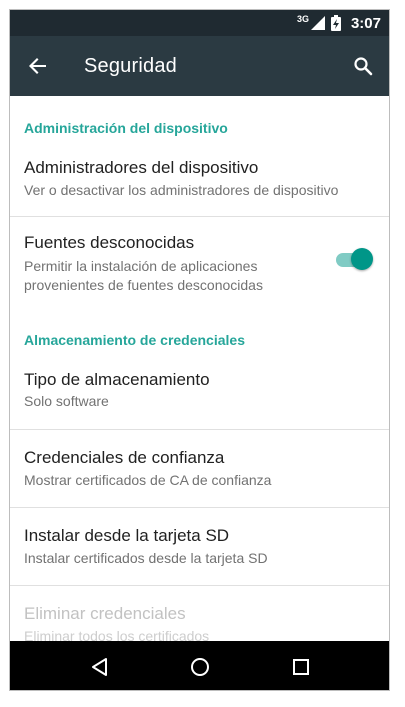  What do you see at coordinates (365, 23) in the screenshot?
I see `clock: 3:07` at bounding box center [365, 23].